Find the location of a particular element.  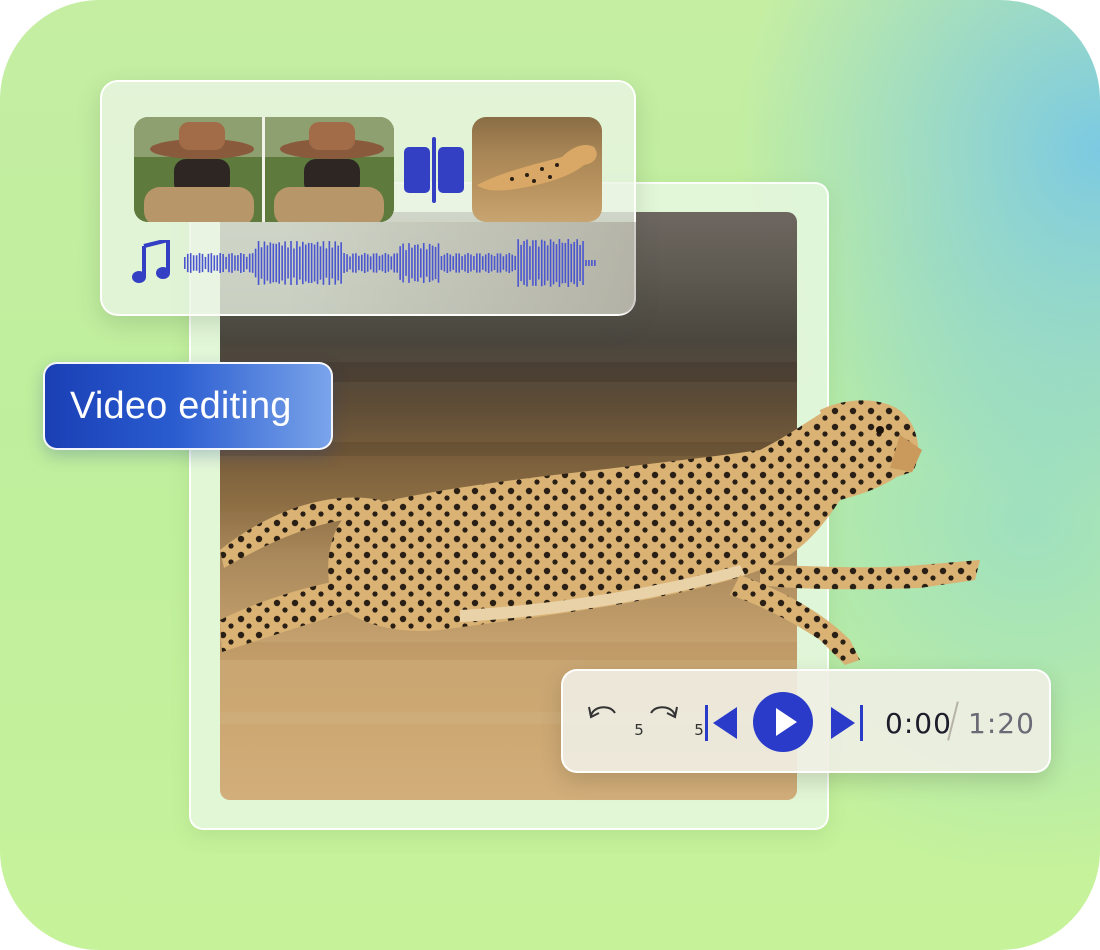

skip-next-button is located at coordinates (845, 723).